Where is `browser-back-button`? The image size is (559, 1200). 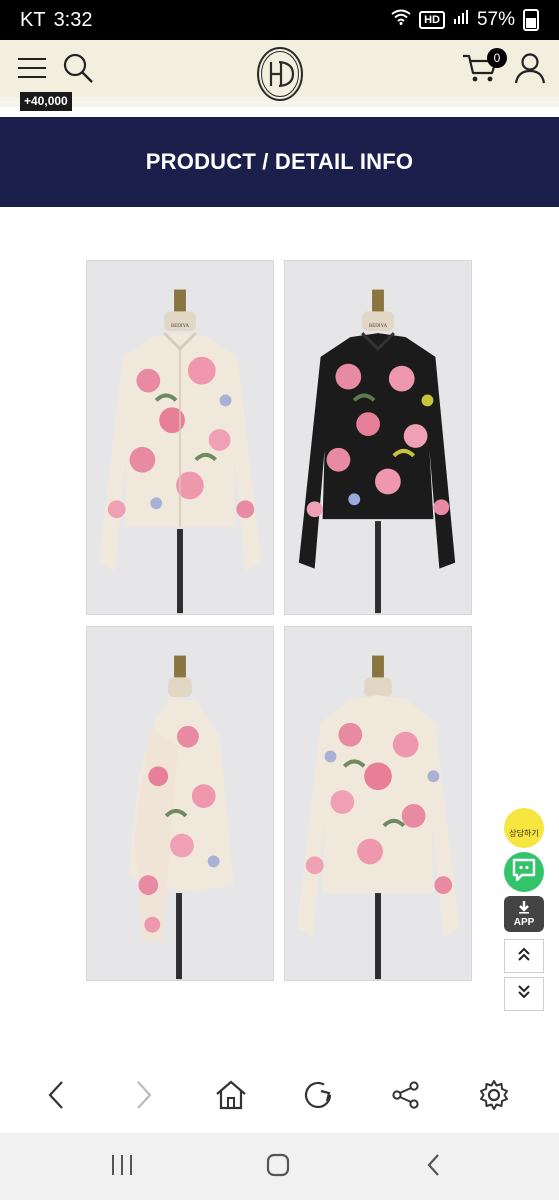
browser-back-button is located at coordinates (57, 1097).